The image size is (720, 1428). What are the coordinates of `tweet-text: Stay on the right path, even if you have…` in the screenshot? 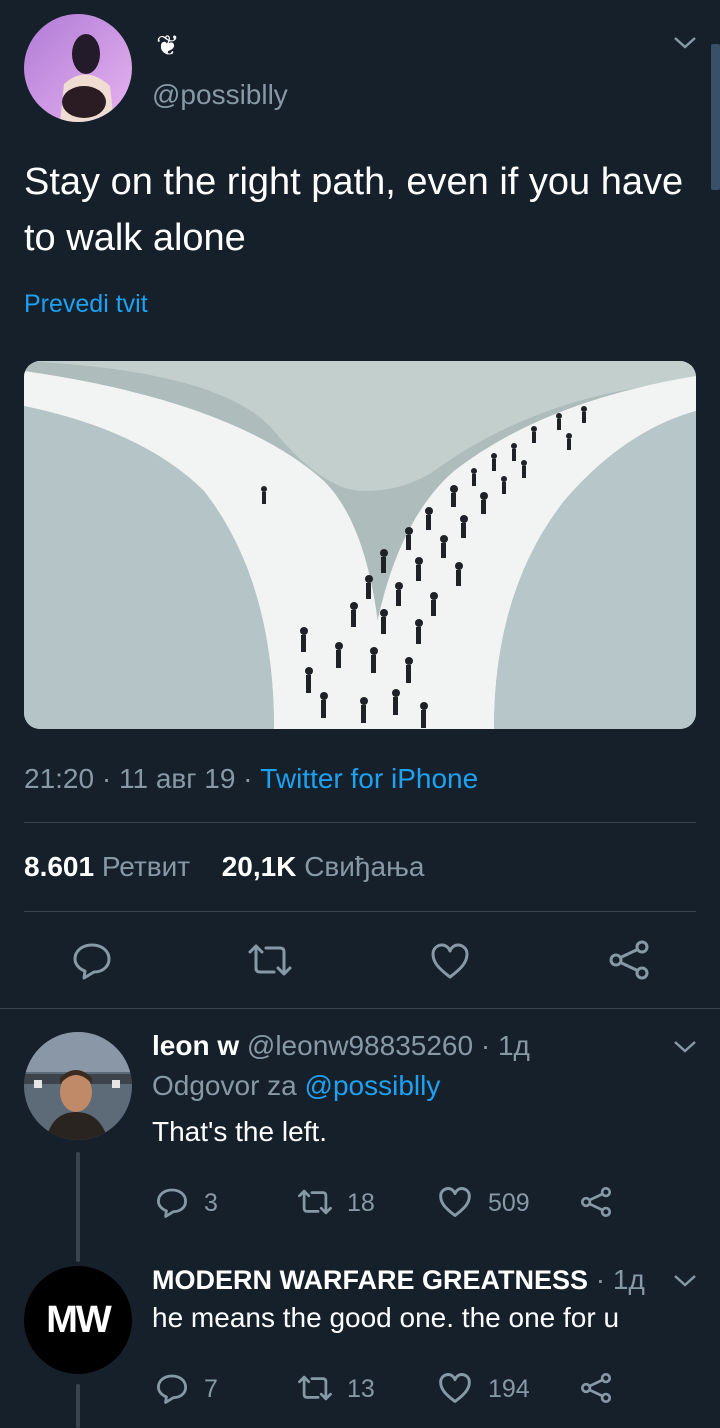 It's located at (354, 210).